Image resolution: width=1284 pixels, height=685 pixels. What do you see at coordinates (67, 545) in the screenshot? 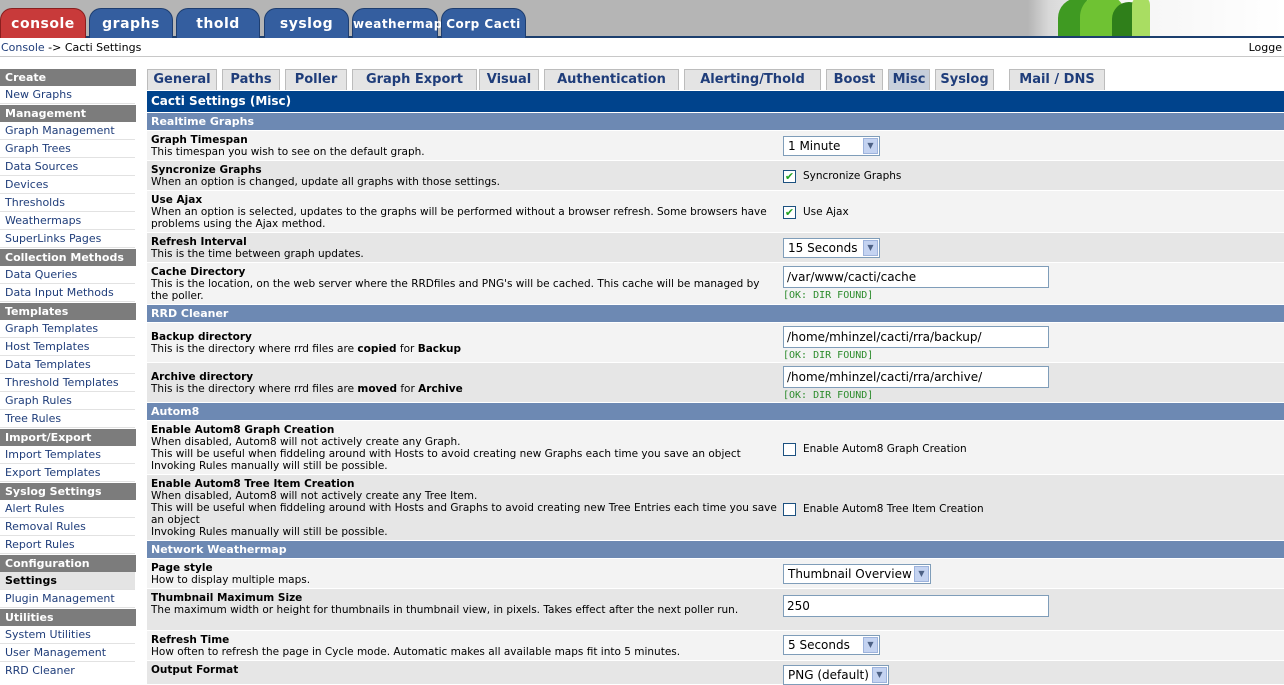
I see `sidebar-item-report-rules: Report Rules` at bounding box center [67, 545].